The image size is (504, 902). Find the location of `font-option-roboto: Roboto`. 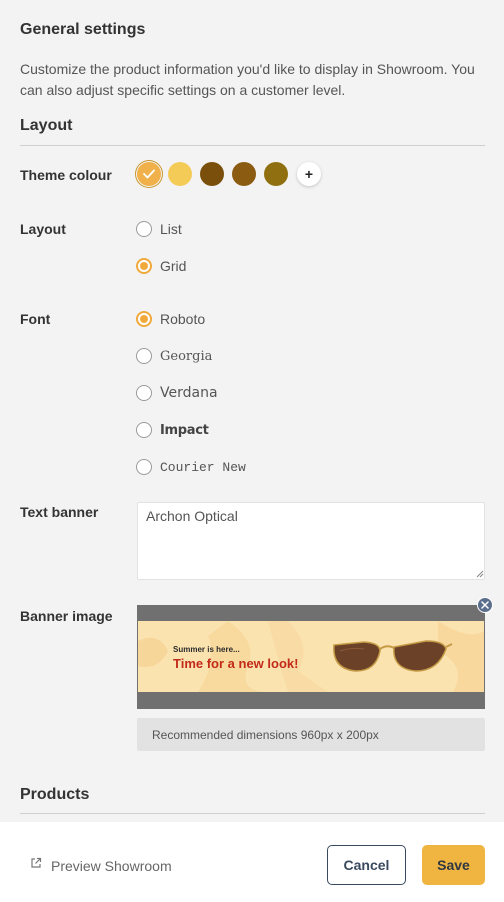

font-option-roboto: Roboto is located at coordinates (170, 319).